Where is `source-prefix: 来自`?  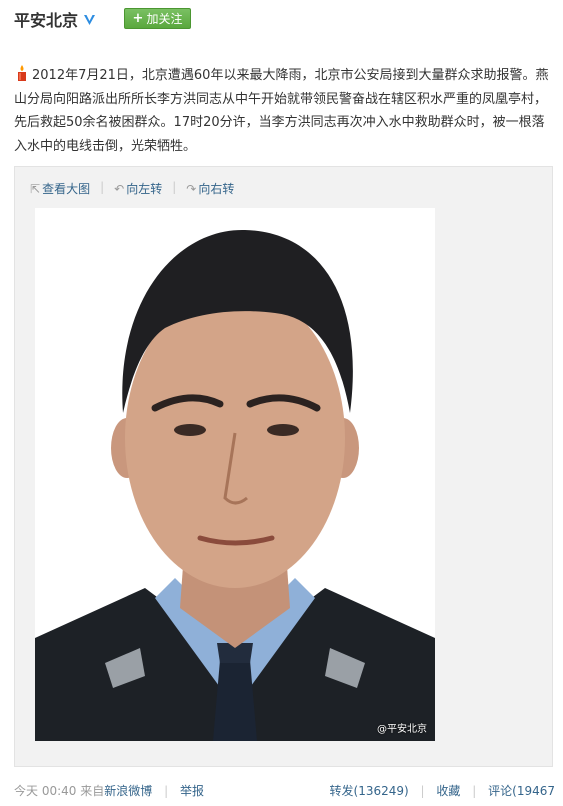
source-prefix: 来自 is located at coordinates (92, 791).